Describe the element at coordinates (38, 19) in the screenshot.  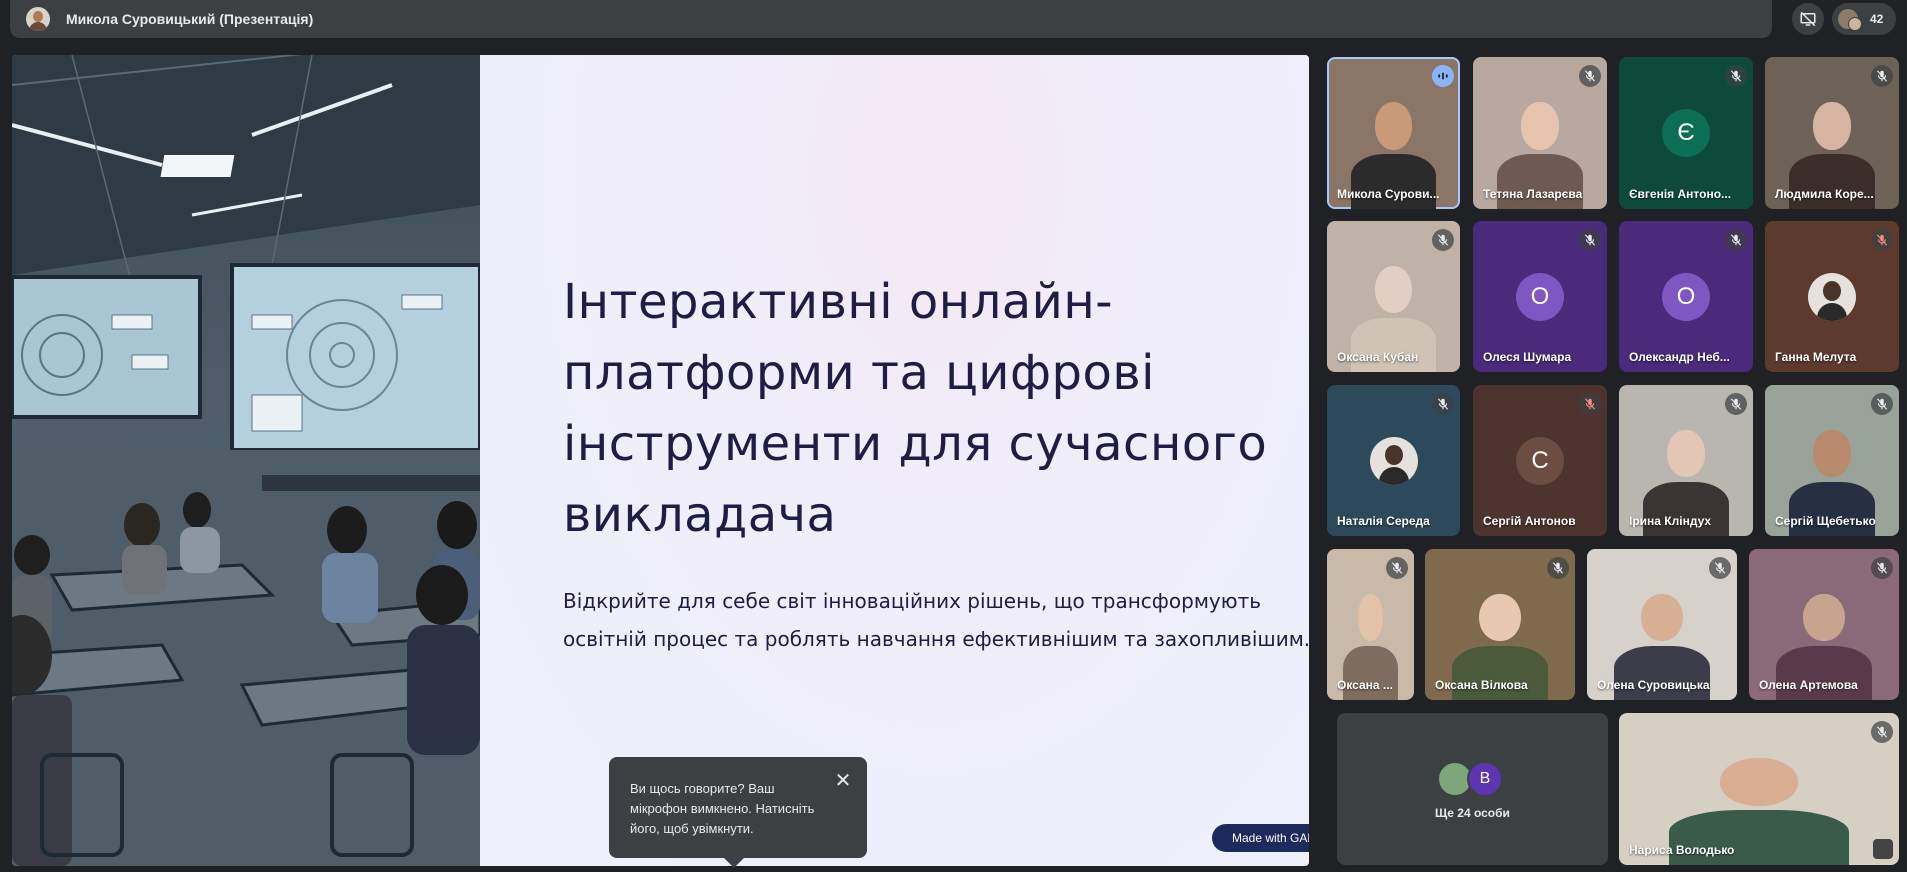
I see `presenter-avatar` at that location.